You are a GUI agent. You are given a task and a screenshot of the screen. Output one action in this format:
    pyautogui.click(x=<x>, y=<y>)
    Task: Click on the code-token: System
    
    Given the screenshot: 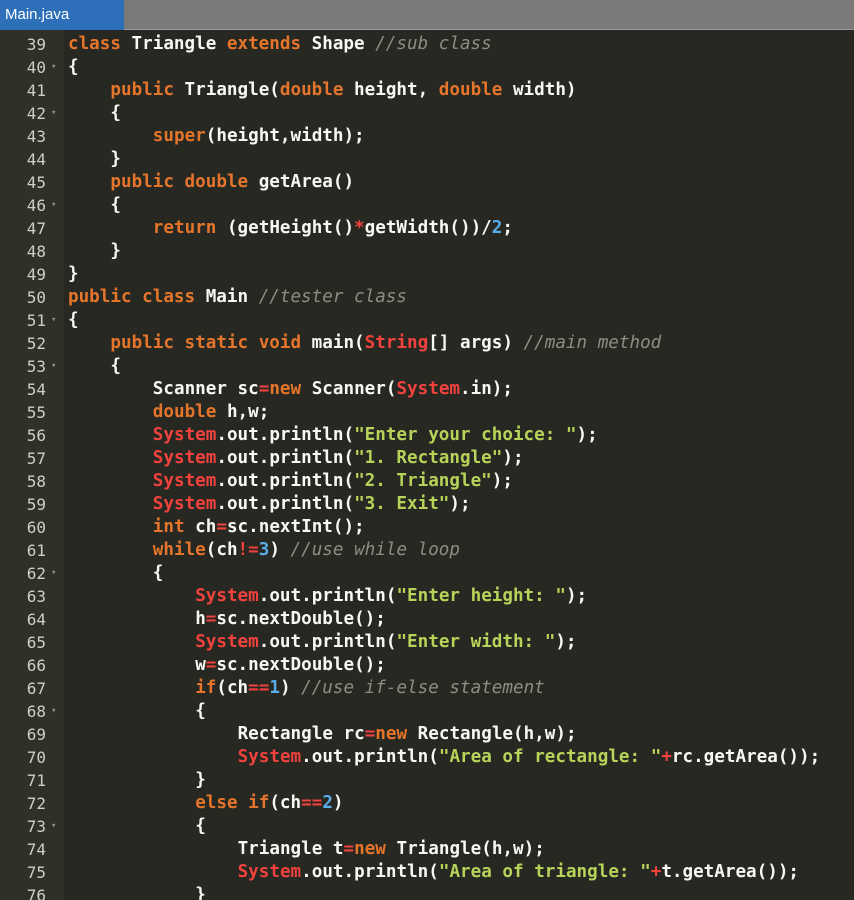 What is the action you would take?
    pyautogui.click(x=227, y=596)
    